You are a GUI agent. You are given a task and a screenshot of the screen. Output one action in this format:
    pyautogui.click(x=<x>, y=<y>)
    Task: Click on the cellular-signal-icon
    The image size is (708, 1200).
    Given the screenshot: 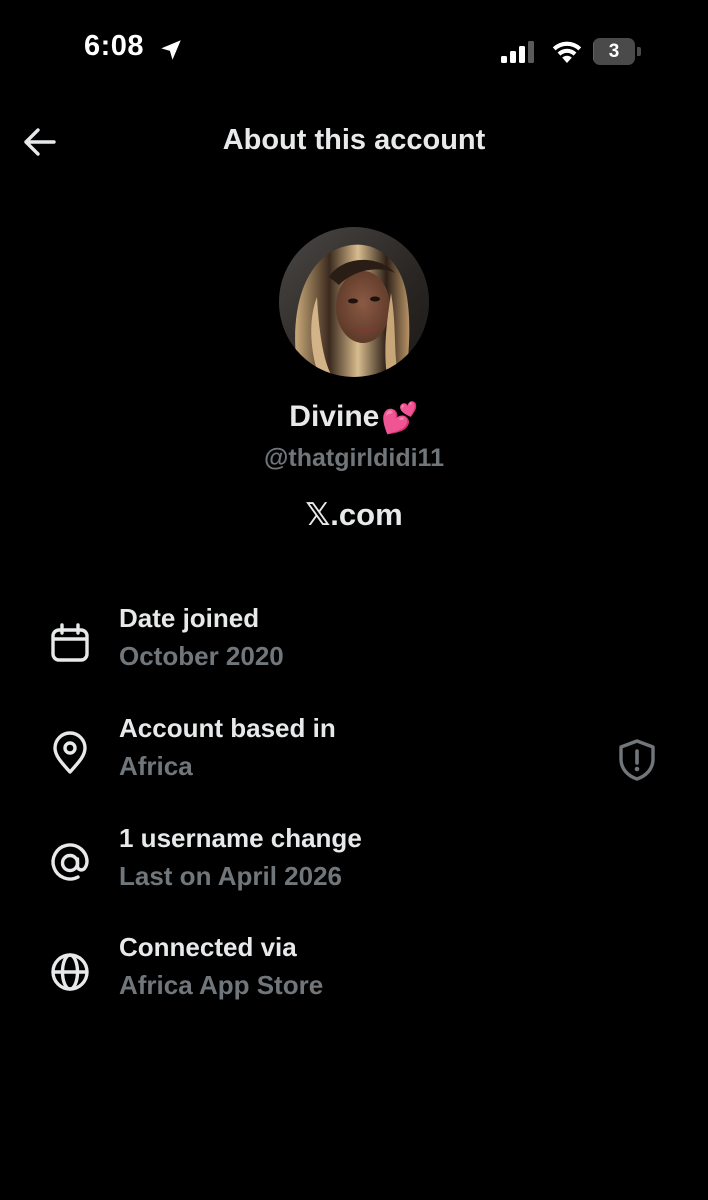 What is the action you would take?
    pyautogui.click(x=517, y=52)
    